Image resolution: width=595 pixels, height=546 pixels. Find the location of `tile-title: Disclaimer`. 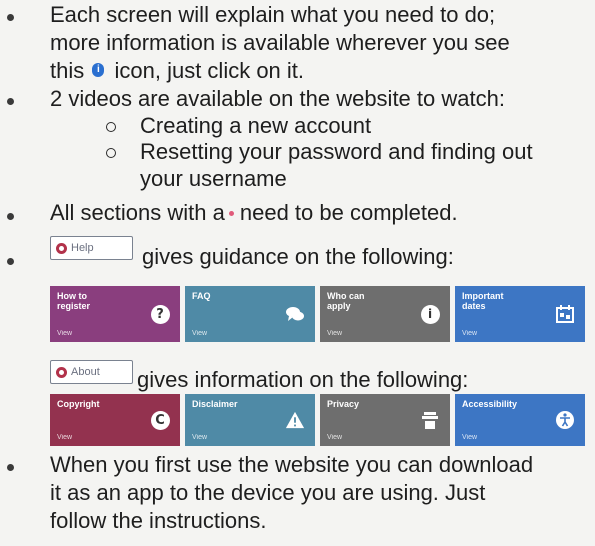

tile-title: Disclaimer is located at coordinates (215, 404).